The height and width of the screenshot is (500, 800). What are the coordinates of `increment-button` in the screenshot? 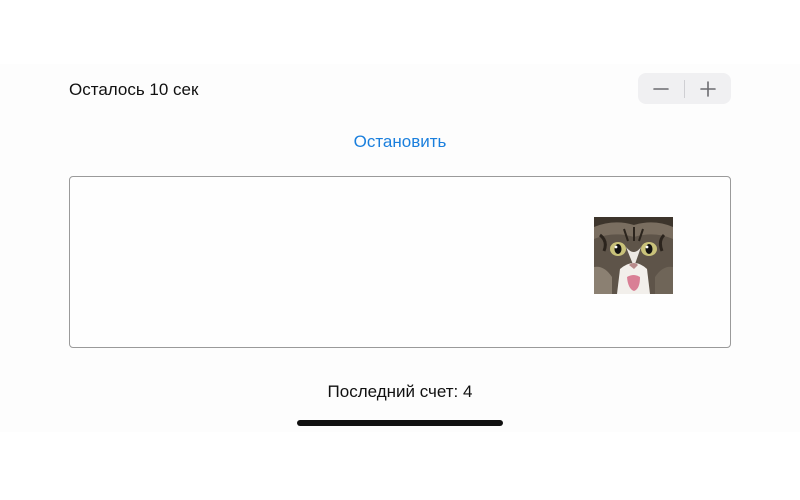 It's located at (708, 88).